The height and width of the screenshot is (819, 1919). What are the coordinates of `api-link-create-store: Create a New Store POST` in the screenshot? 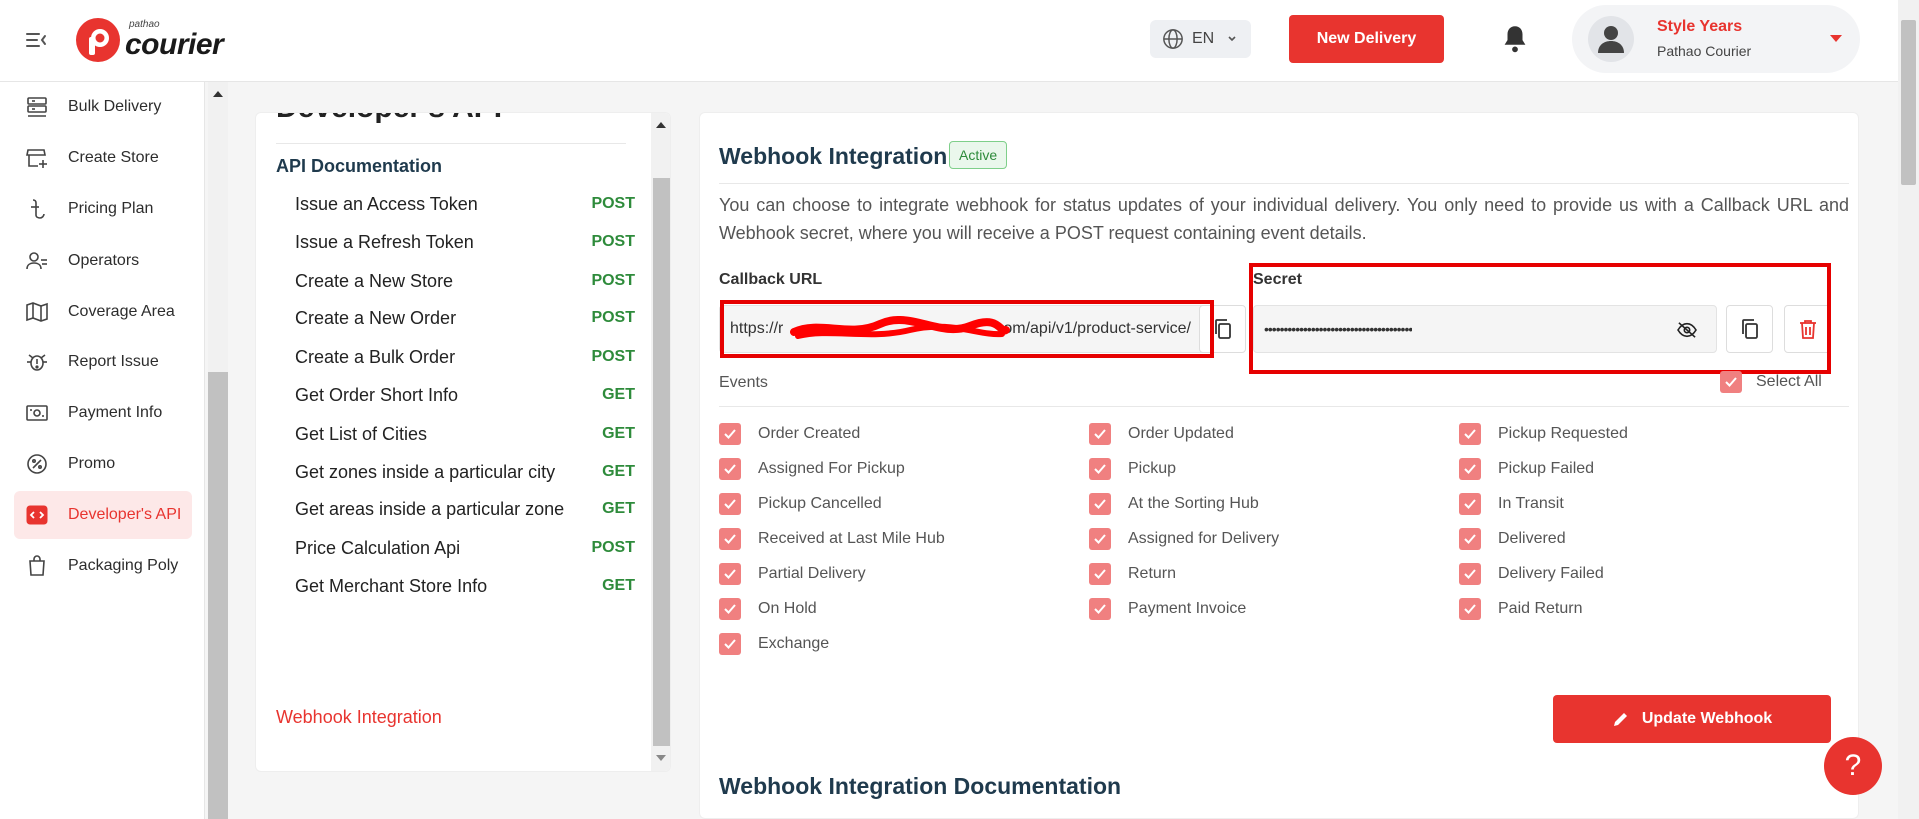 It's located at (465, 281).